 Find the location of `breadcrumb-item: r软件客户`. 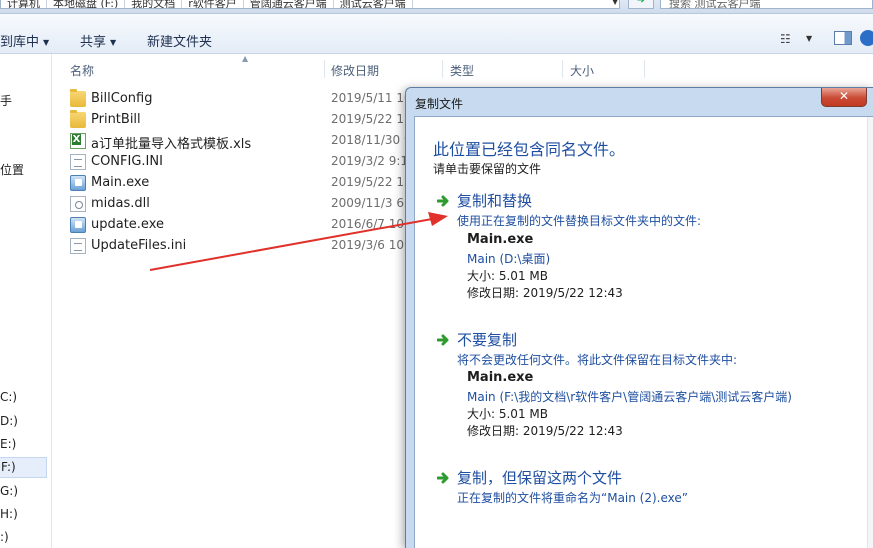

breadcrumb-item: r软件客户 is located at coordinates (213, 4).